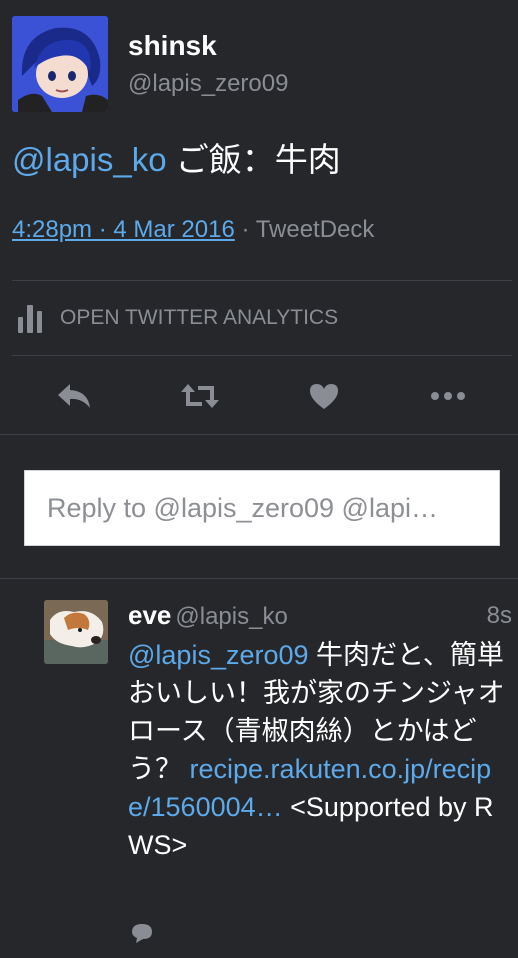  Describe the element at coordinates (304, 229) in the screenshot. I see `tweet-client: · TweetDeck` at that location.